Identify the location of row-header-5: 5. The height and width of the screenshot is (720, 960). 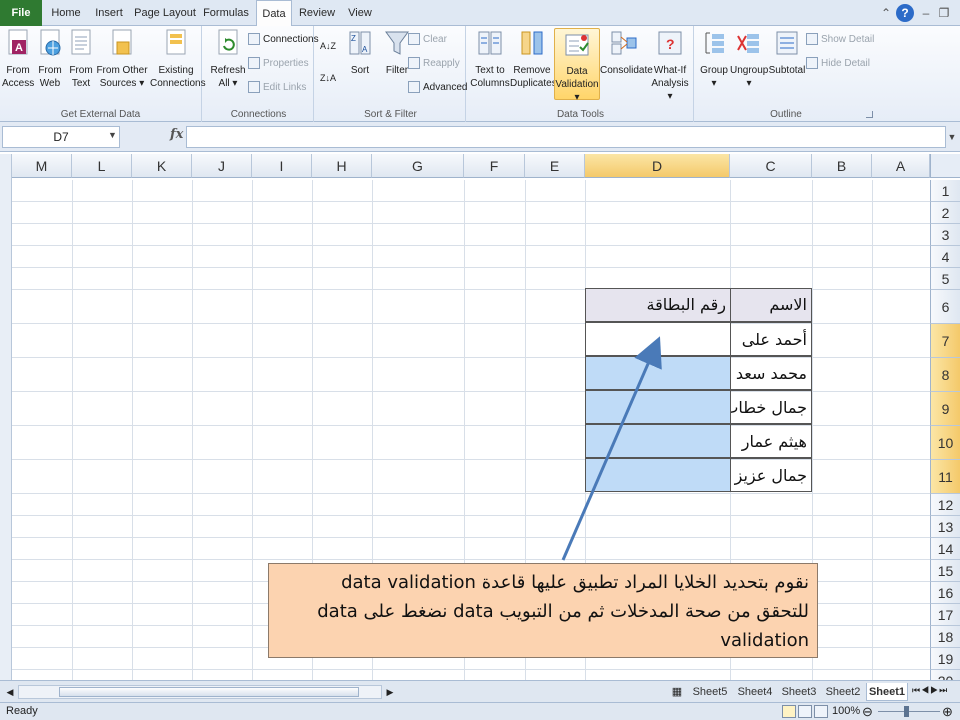
(945, 279).